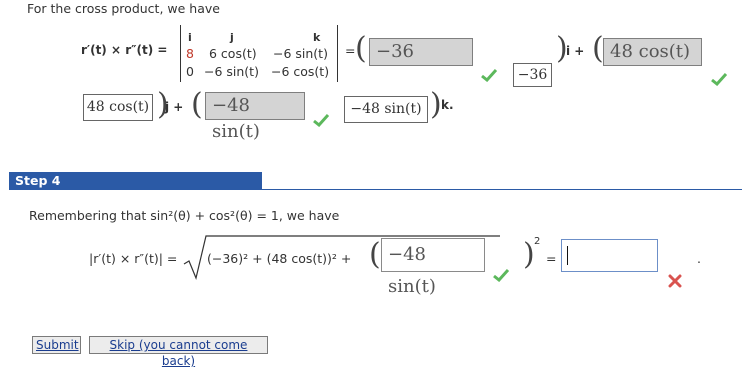  What do you see at coordinates (361, 48) in the screenshot?
I see `paren-open-i: (` at bounding box center [361, 48].